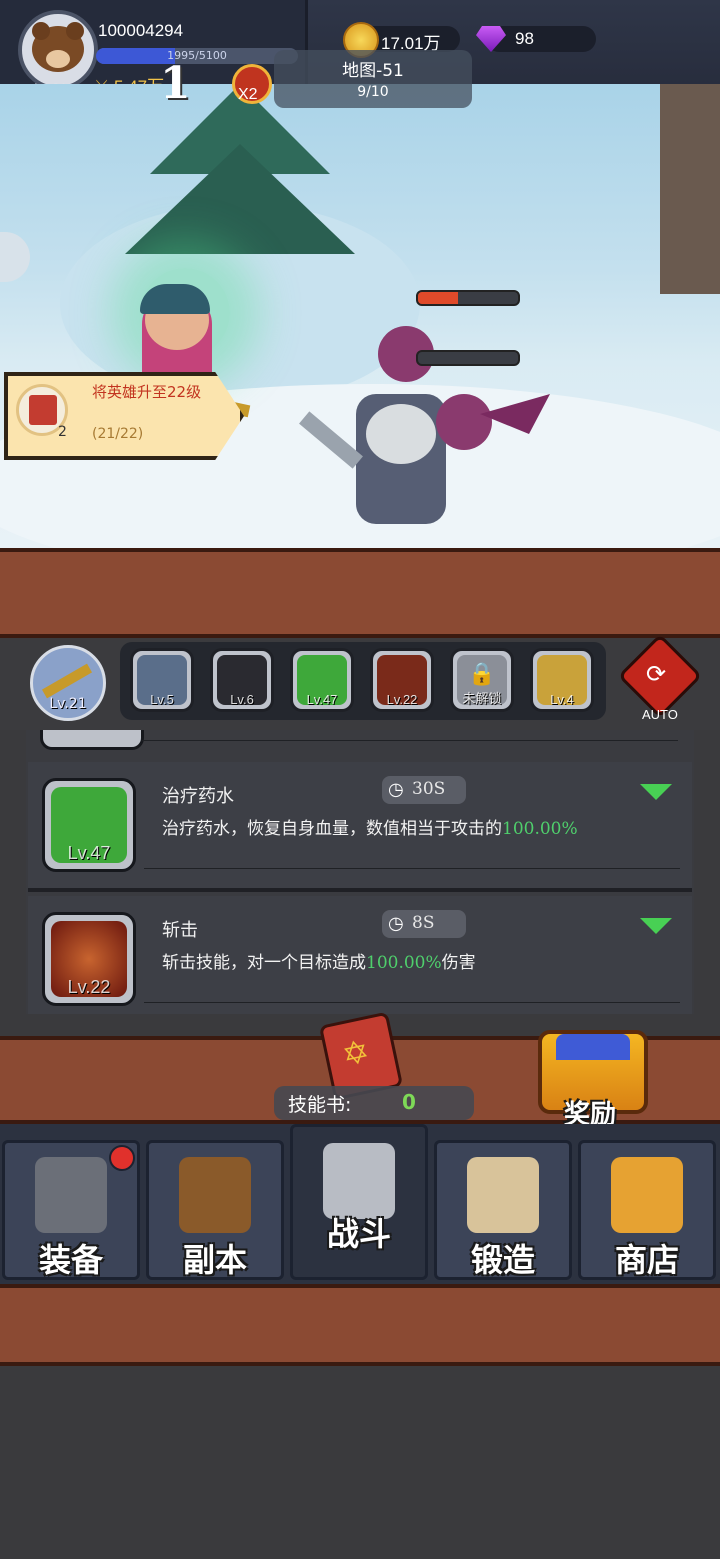 The width and height of the screenshot is (720, 1559). Describe the element at coordinates (562, 680) in the screenshot. I see `skill-slot: Lv.4` at that location.